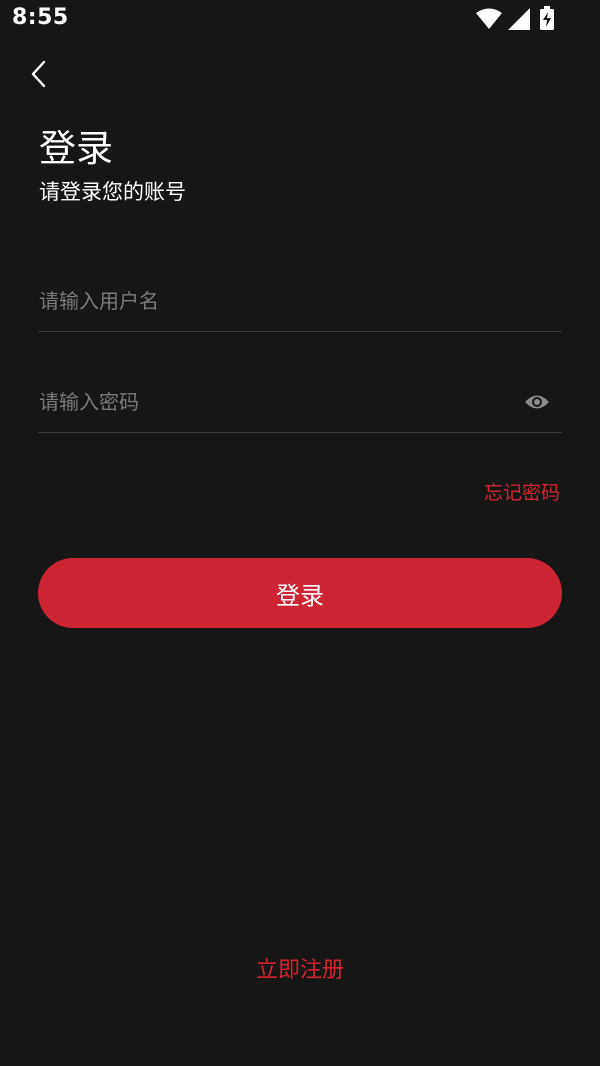  Describe the element at coordinates (547, 18) in the screenshot. I see `battery-charging-icon` at that location.